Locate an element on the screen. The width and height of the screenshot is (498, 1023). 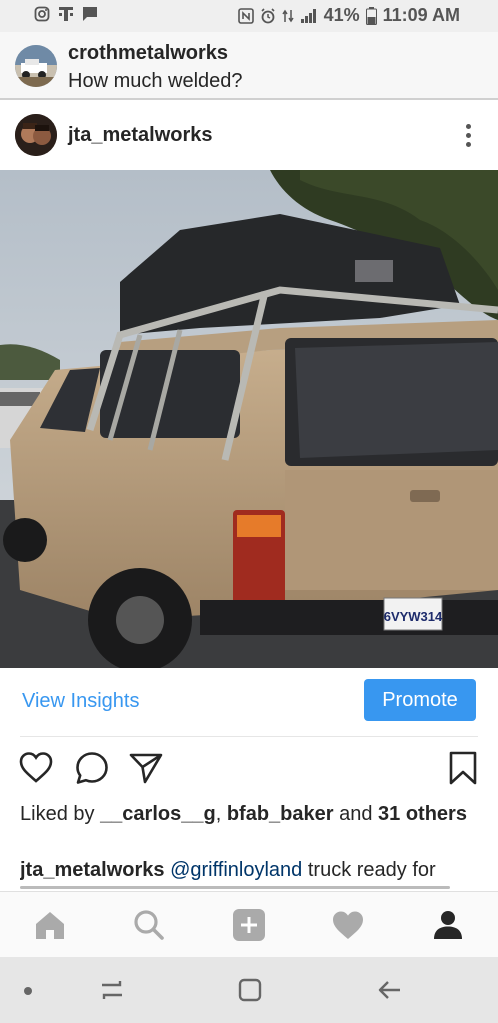
post-username: jta_metalworks is located at coordinates (140, 135).